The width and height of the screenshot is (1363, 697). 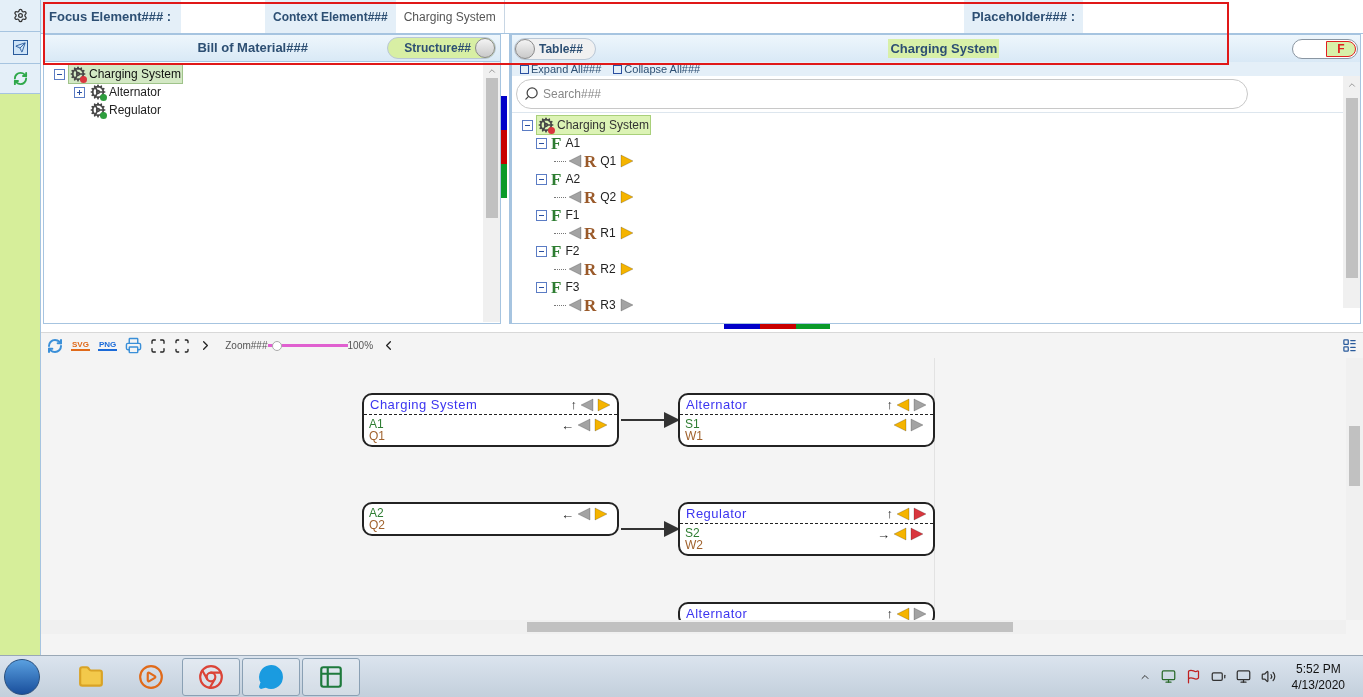 What do you see at coordinates (424, 404) in the screenshot?
I see `node-title: Charging System` at bounding box center [424, 404].